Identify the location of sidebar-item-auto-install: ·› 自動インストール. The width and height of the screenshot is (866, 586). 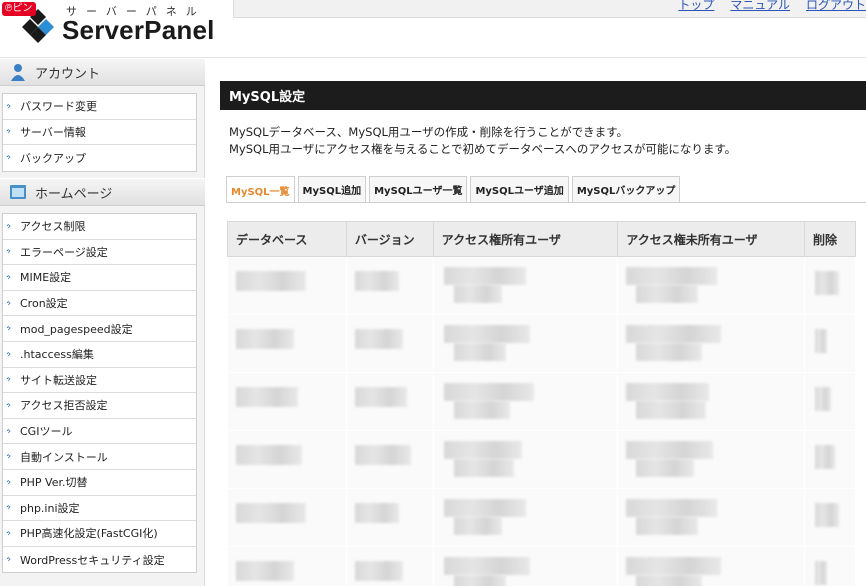
(99, 457).